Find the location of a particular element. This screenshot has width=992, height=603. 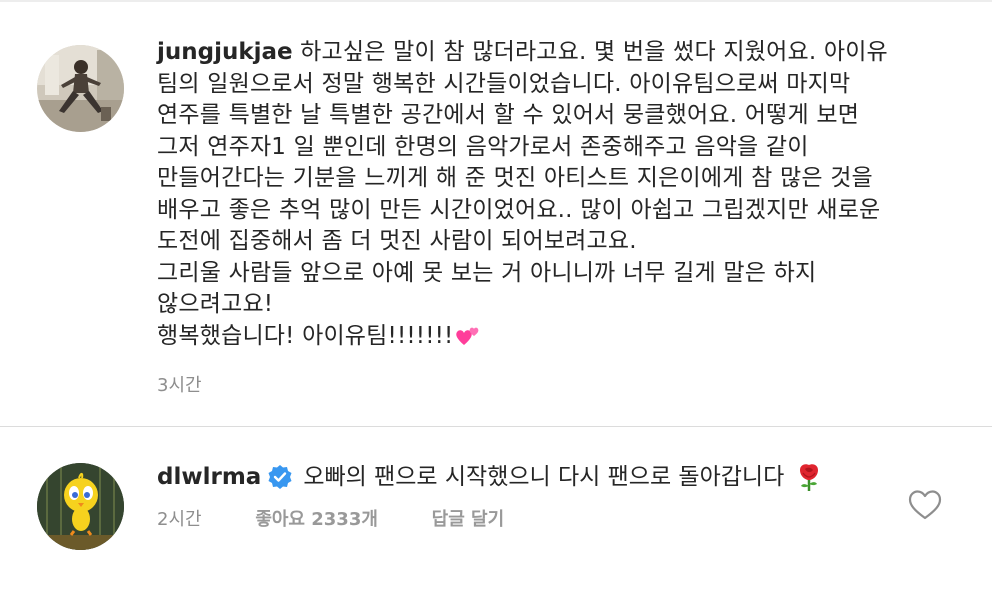

reply-button: 답글 달기 is located at coordinates (468, 518).